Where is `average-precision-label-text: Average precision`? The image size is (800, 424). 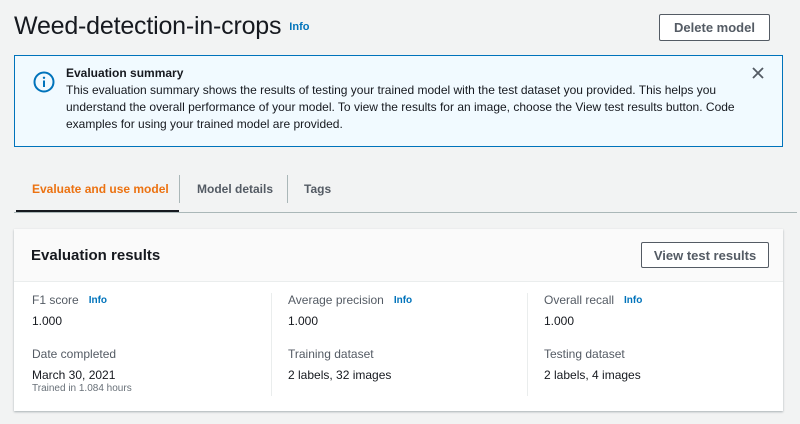
average-precision-label-text: Average precision is located at coordinates (336, 300).